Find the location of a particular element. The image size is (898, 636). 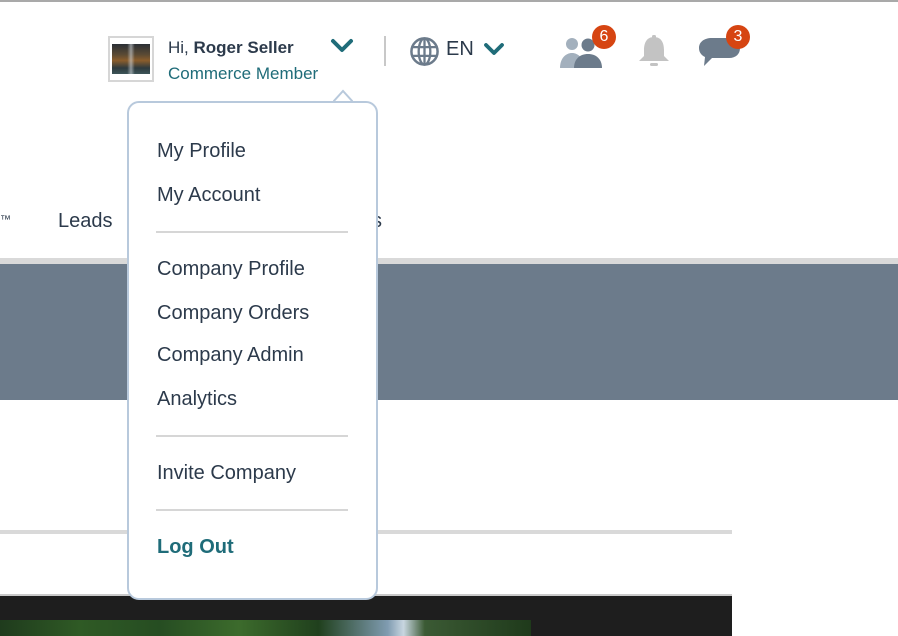

header-divider is located at coordinates (385, 51).